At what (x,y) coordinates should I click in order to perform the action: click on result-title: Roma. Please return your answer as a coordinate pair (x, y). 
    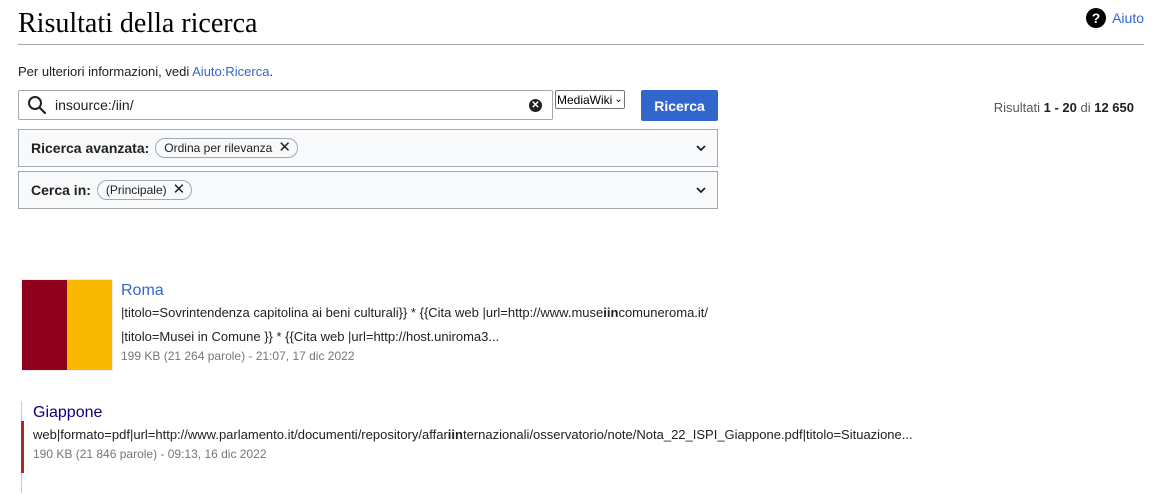
    Looking at the image, I should click on (142, 290).